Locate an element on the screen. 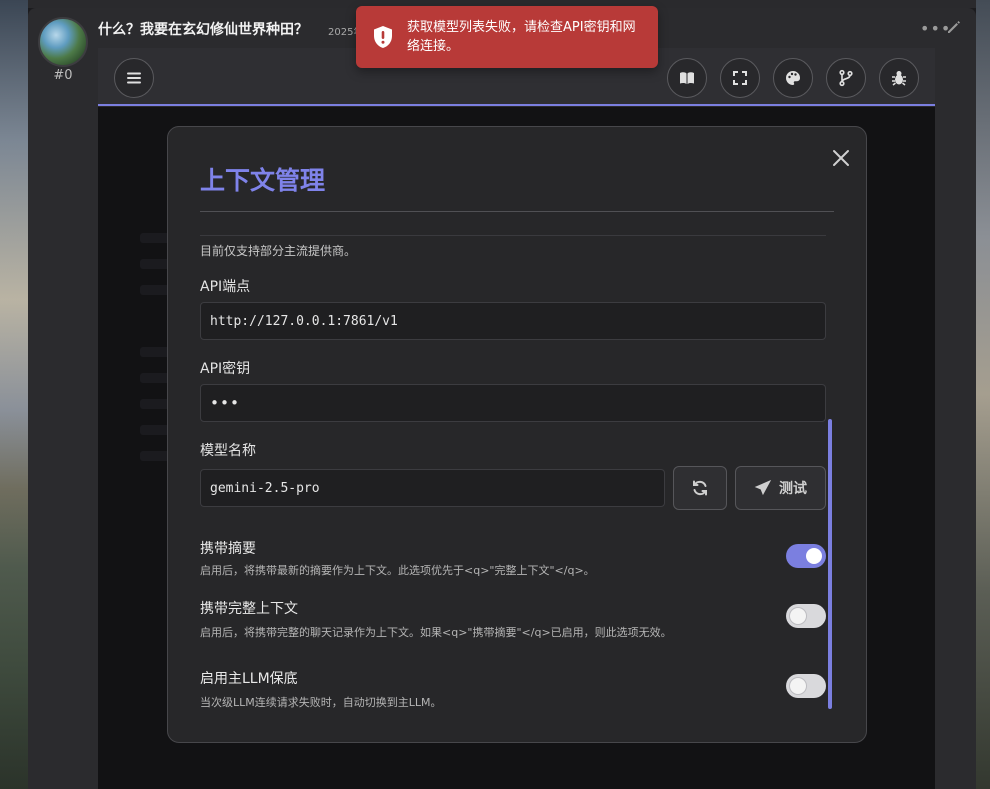 The image size is (990, 789). option-title: 启用主LLM保底 is located at coordinates (249, 679).